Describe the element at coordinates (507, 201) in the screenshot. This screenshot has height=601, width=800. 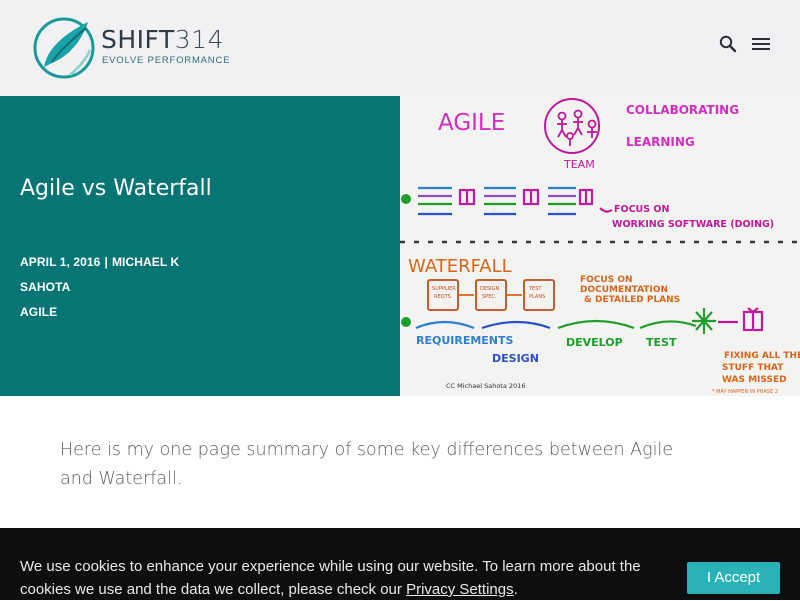
I see `agile-iterations-arrows` at that location.